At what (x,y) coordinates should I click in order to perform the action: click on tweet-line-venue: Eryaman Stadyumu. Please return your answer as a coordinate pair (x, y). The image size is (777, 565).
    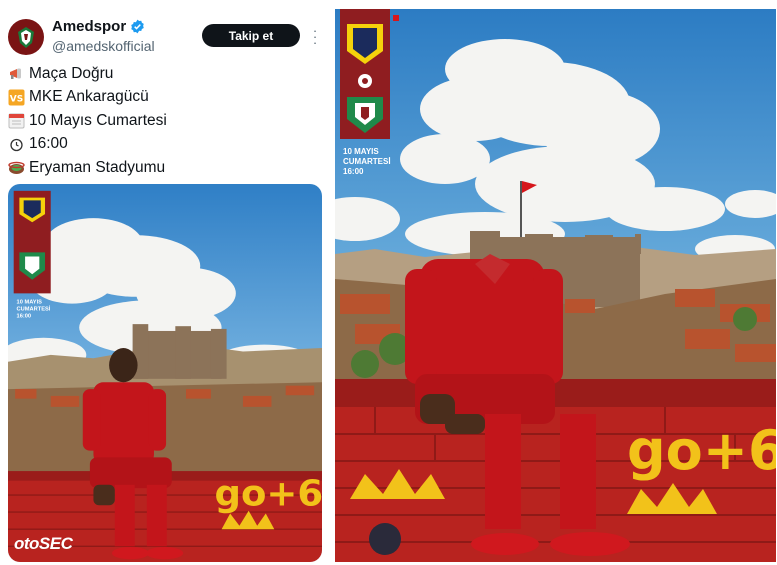
    Looking at the image, I should click on (87, 168).